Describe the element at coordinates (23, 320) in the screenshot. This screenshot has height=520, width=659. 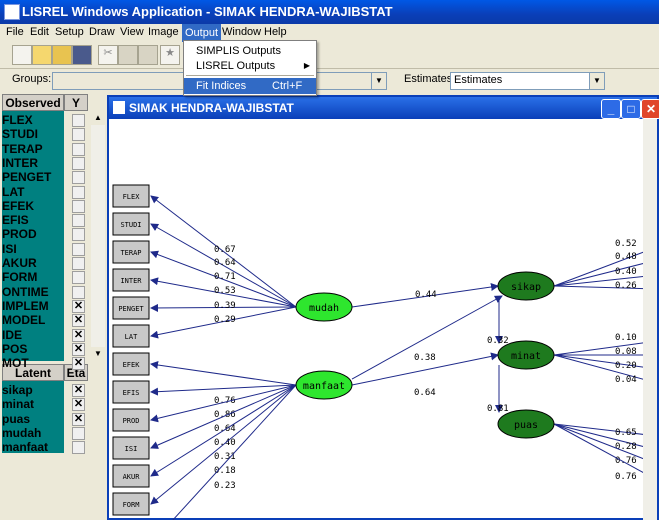
I see `list-item-model: MODEL` at that location.